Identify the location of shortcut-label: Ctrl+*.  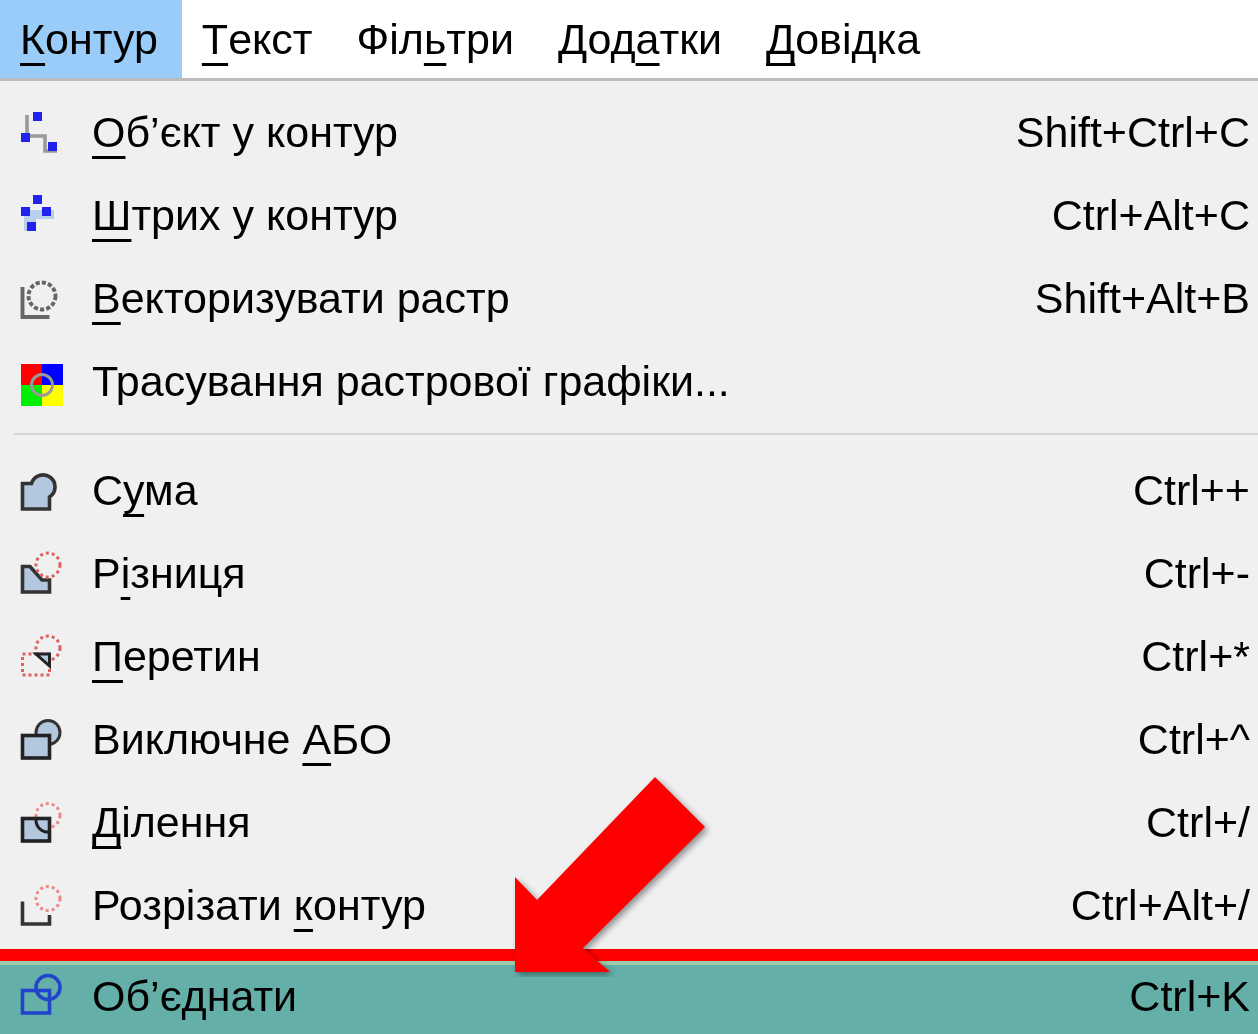
(1195, 656).